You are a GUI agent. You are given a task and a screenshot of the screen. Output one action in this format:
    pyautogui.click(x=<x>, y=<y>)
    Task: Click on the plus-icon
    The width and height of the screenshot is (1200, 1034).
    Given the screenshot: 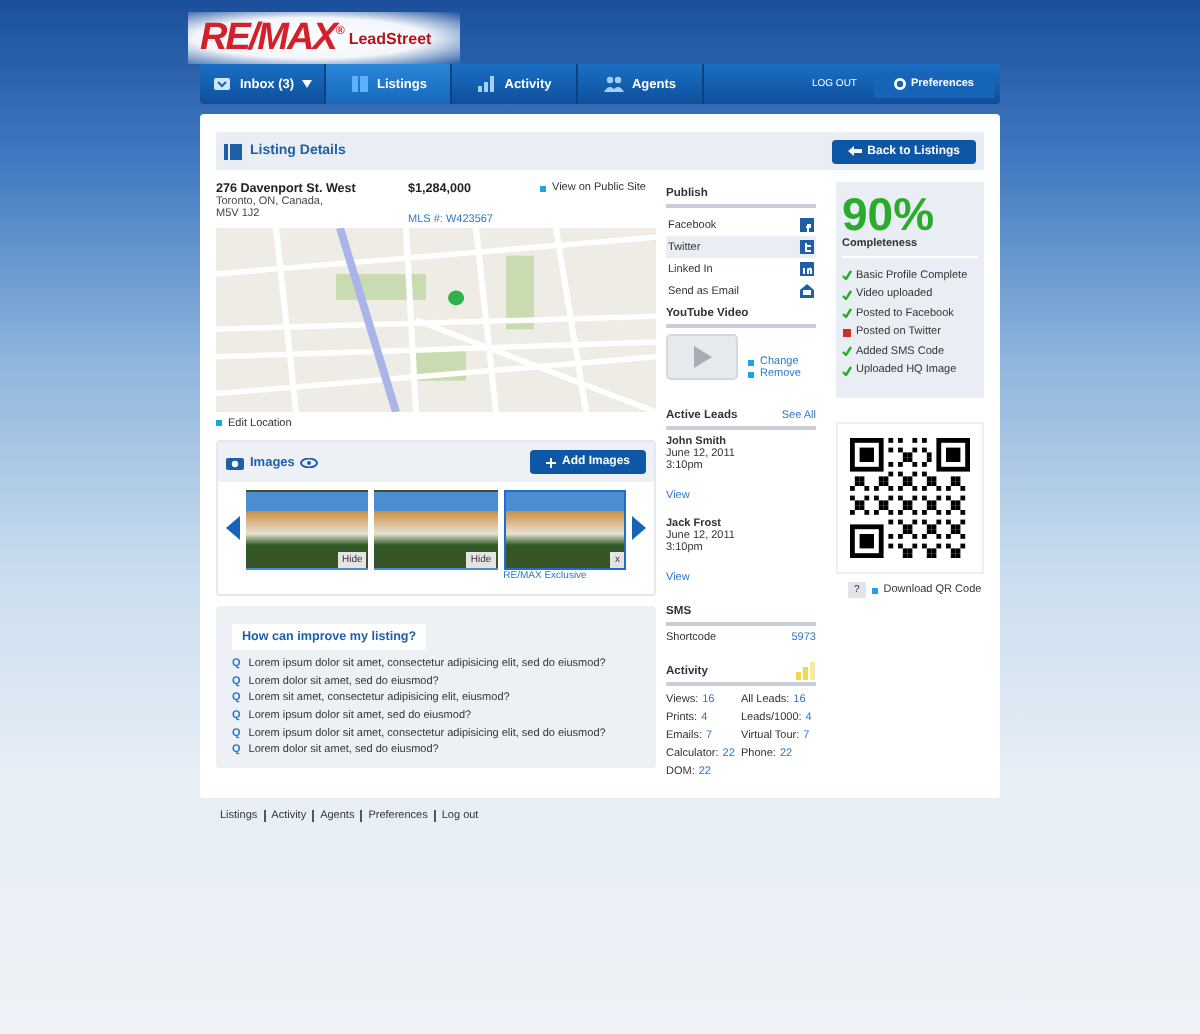 What is the action you would take?
    pyautogui.click(x=550, y=462)
    